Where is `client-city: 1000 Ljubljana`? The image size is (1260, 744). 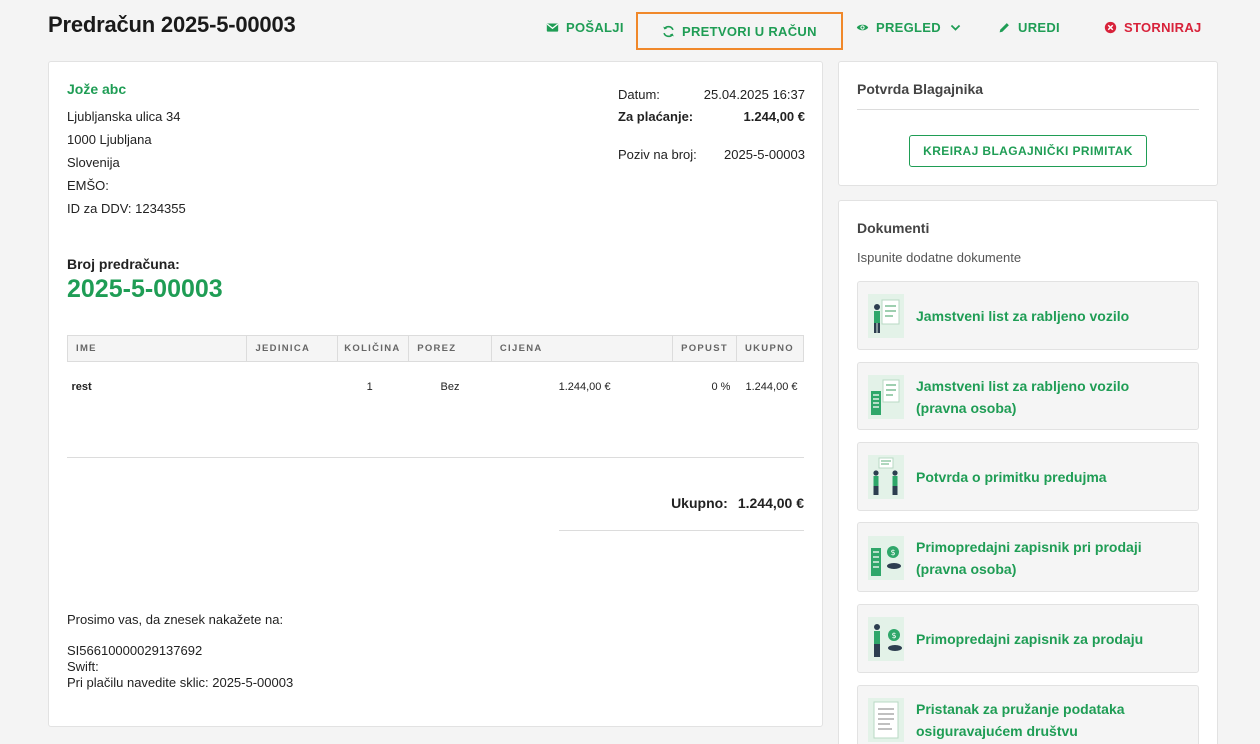 client-city: 1000 Ljubljana is located at coordinates (109, 139).